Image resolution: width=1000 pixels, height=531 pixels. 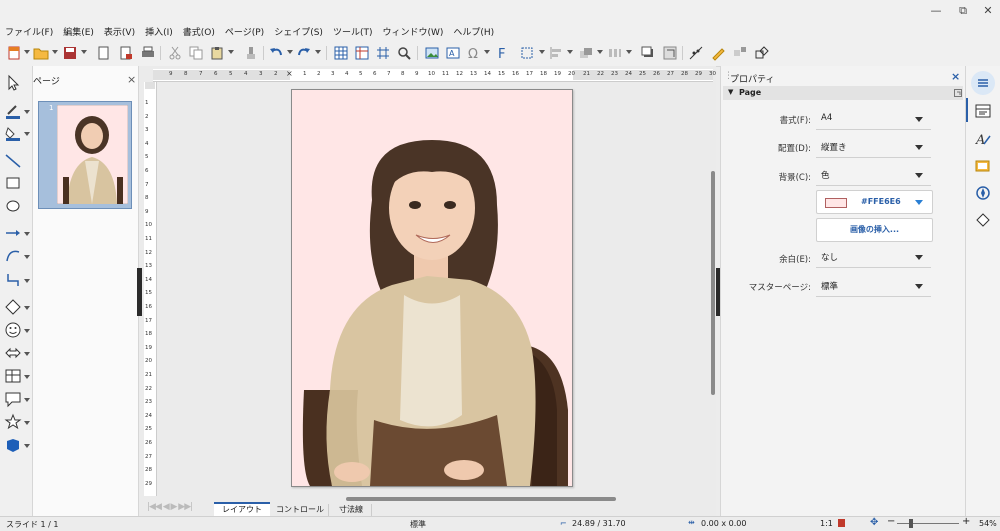 I want to click on points-icon, so click(x=696, y=53).